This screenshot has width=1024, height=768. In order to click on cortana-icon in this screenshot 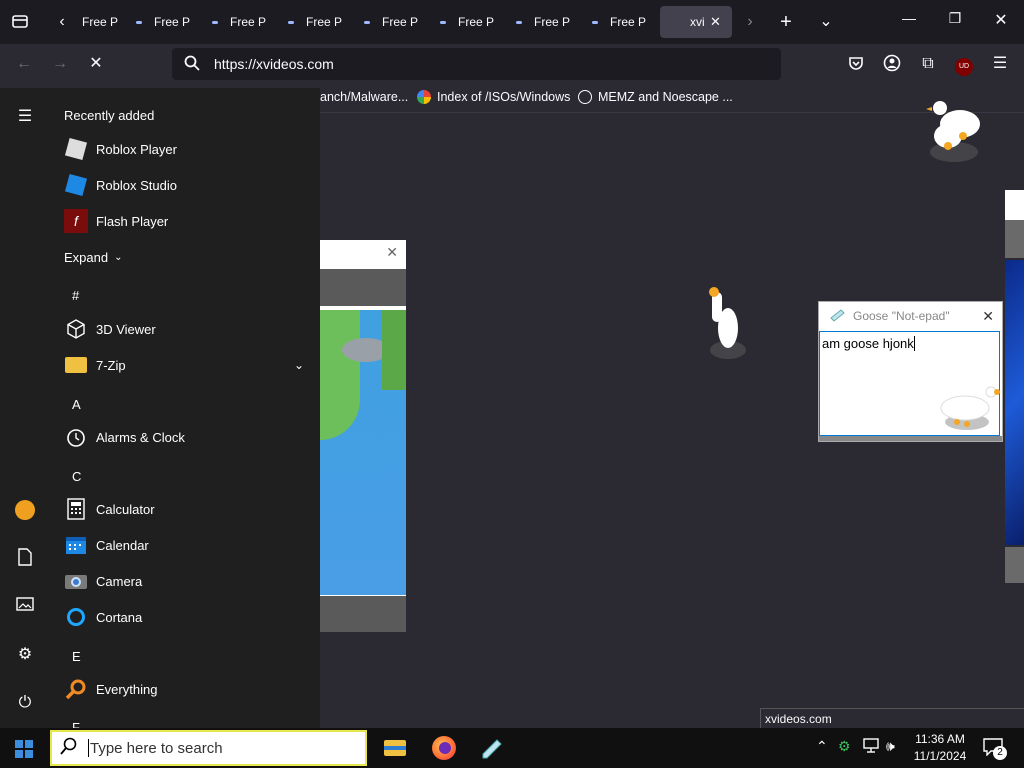, I will do `click(76, 617)`.